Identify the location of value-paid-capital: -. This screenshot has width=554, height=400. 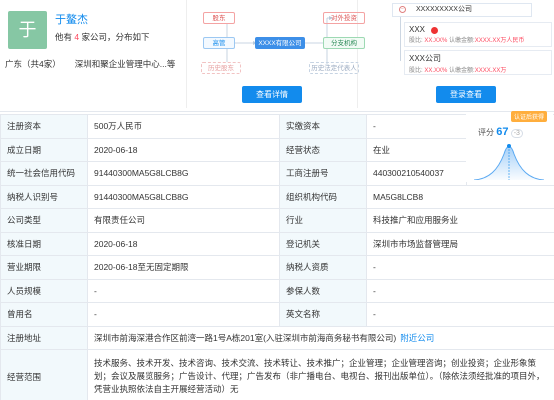
(416, 126).